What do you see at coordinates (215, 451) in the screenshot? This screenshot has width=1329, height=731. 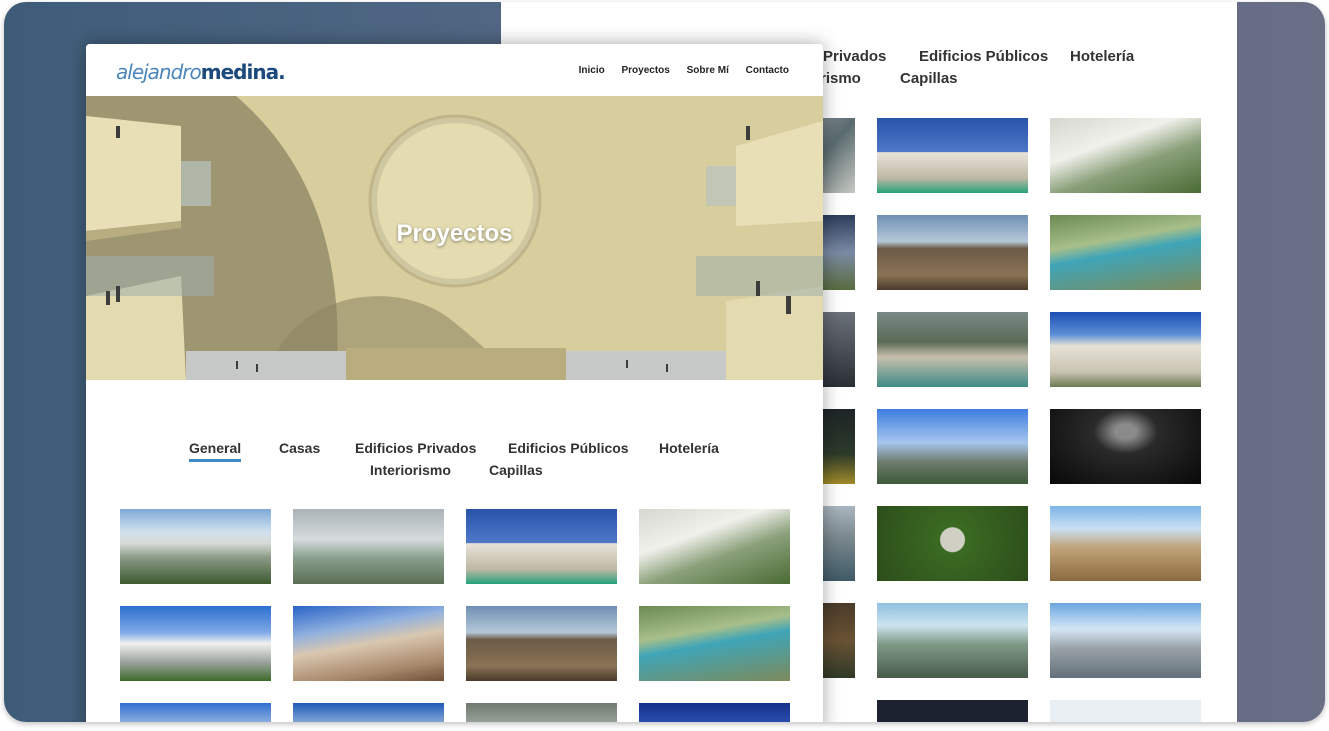 I see `tab-general: General` at bounding box center [215, 451].